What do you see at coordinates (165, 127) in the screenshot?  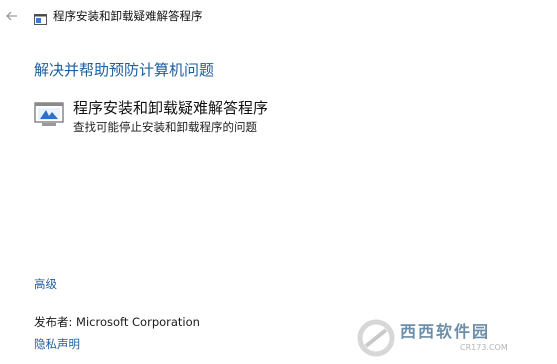 I see `troubleshooter-description: 查找可能停止安装和卸载程序的问题` at bounding box center [165, 127].